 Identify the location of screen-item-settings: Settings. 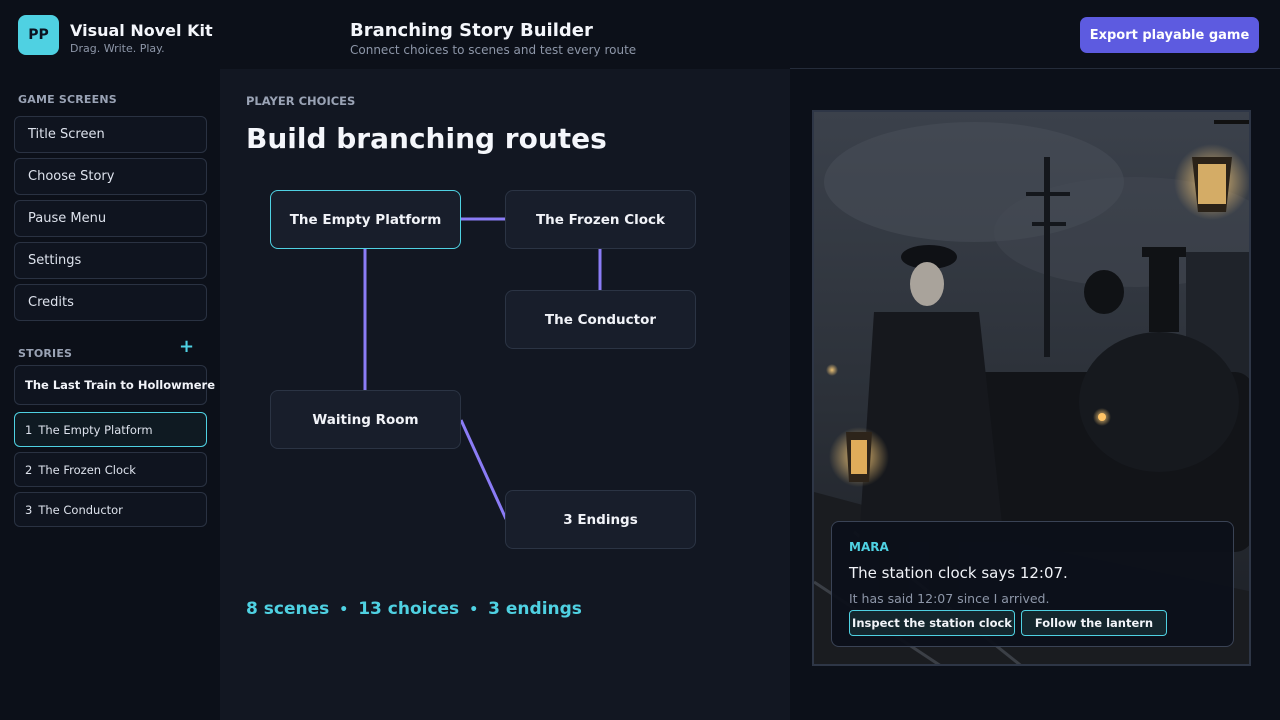
(110, 260).